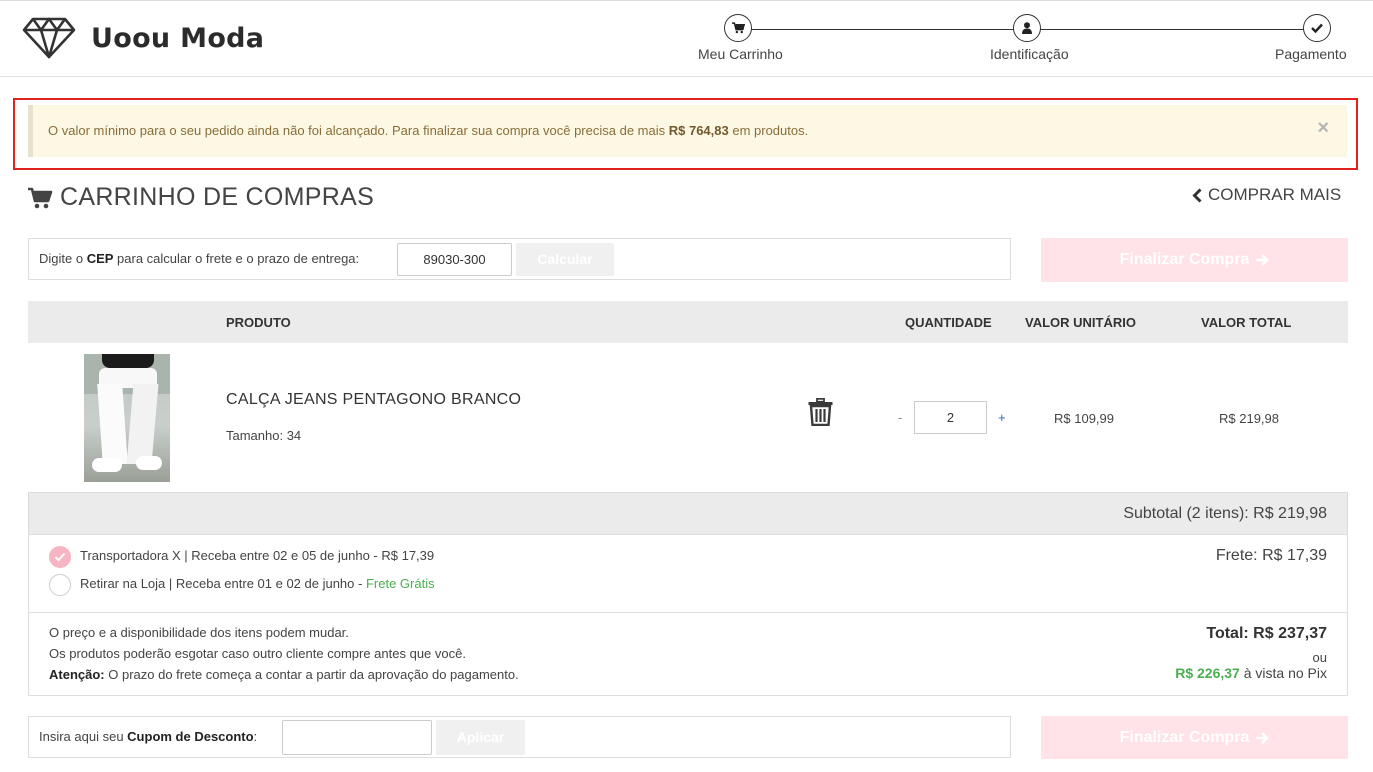  I want to click on quantity-input, so click(950, 417).